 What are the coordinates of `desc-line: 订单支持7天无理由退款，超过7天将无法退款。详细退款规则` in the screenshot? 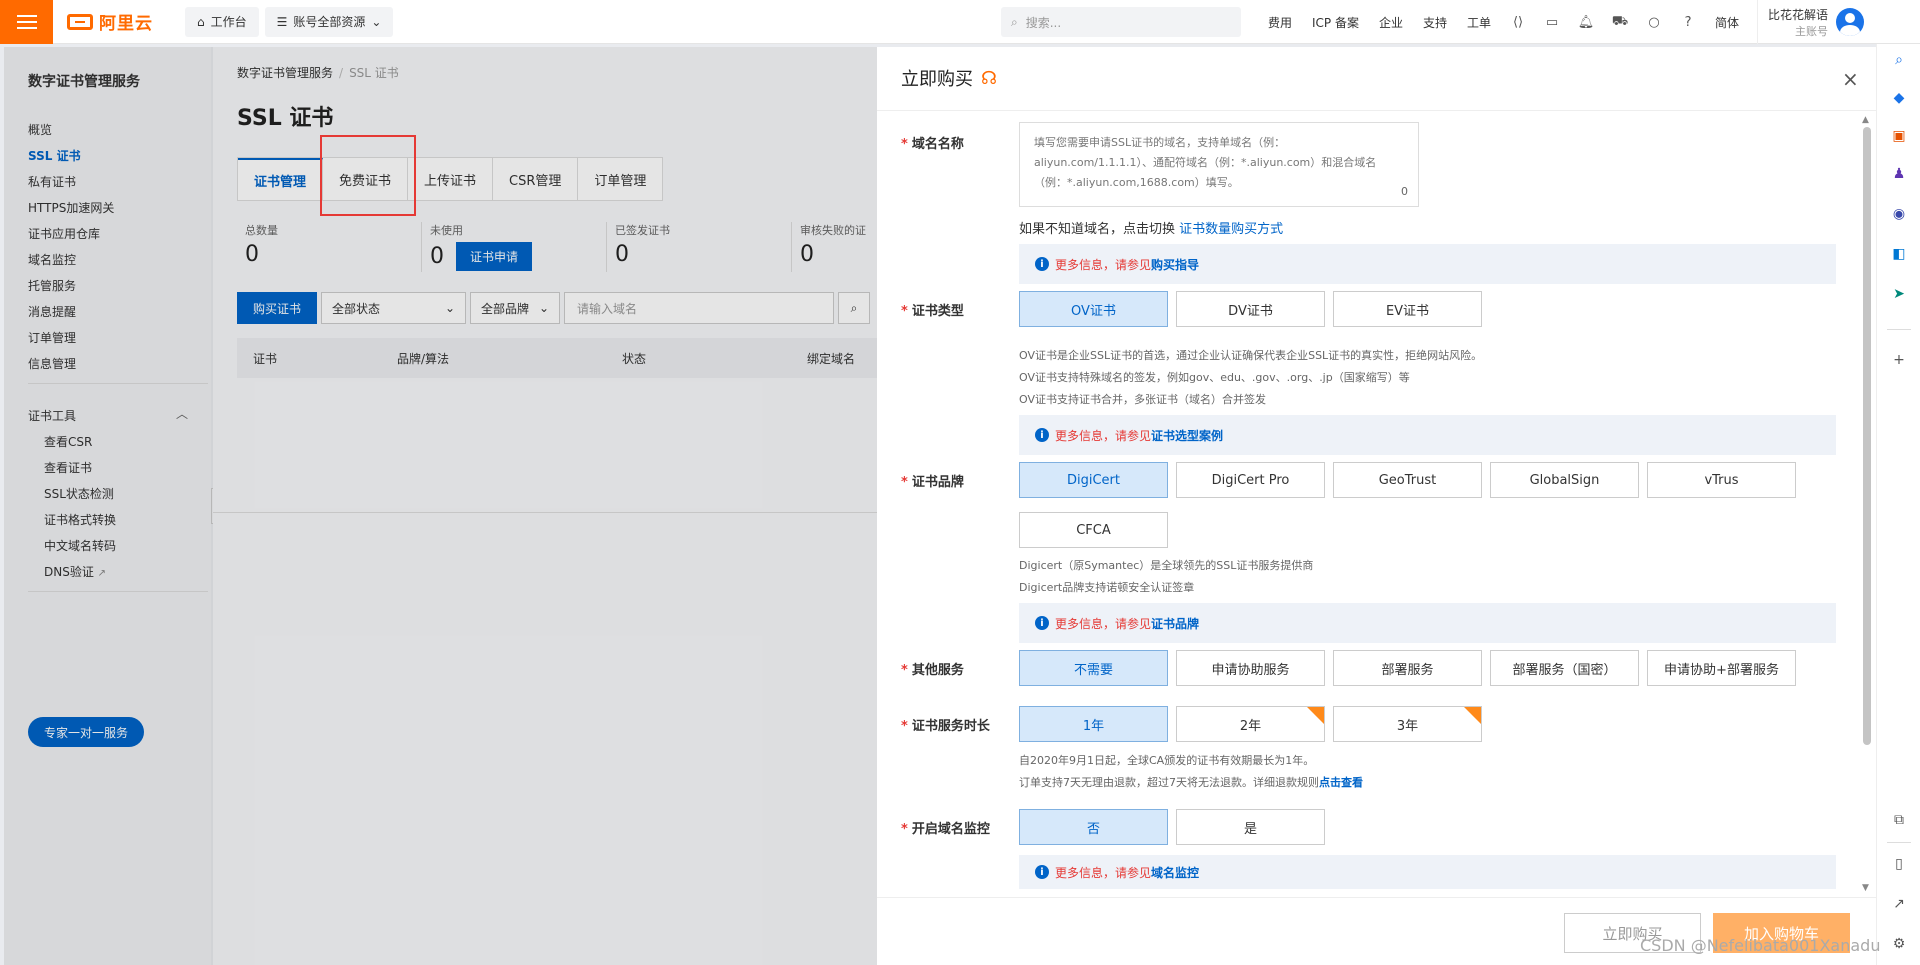 It's located at (1169, 782).